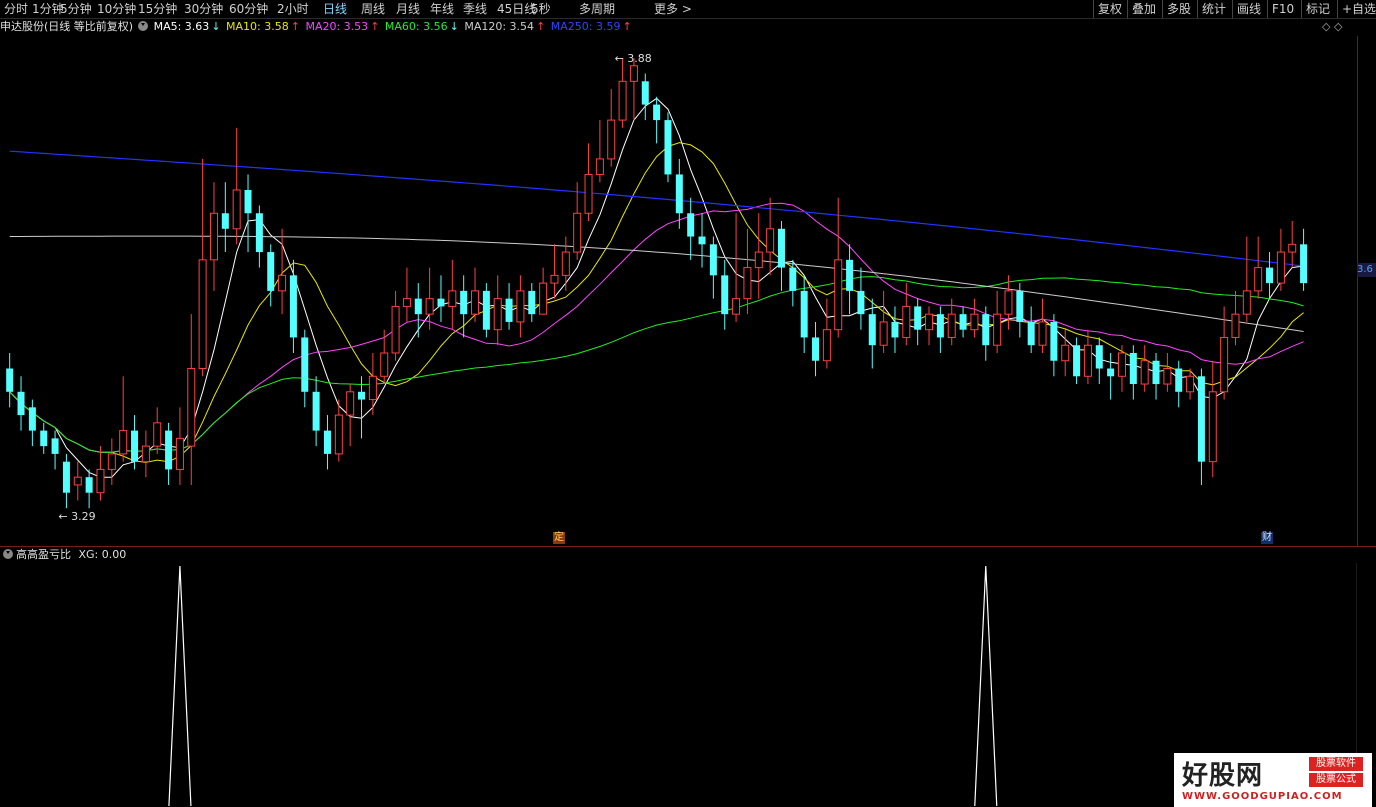 This screenshot has height=807, width=1376. I want to click on event-tag-ding: 定, so click(559, 538).